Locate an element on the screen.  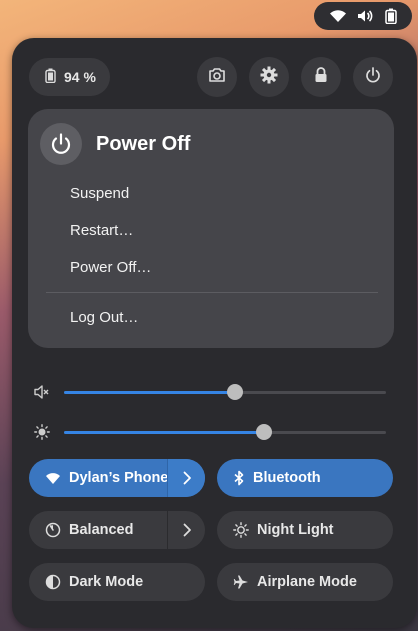
brightness-slider-handle is located at coordinates (264, 432).